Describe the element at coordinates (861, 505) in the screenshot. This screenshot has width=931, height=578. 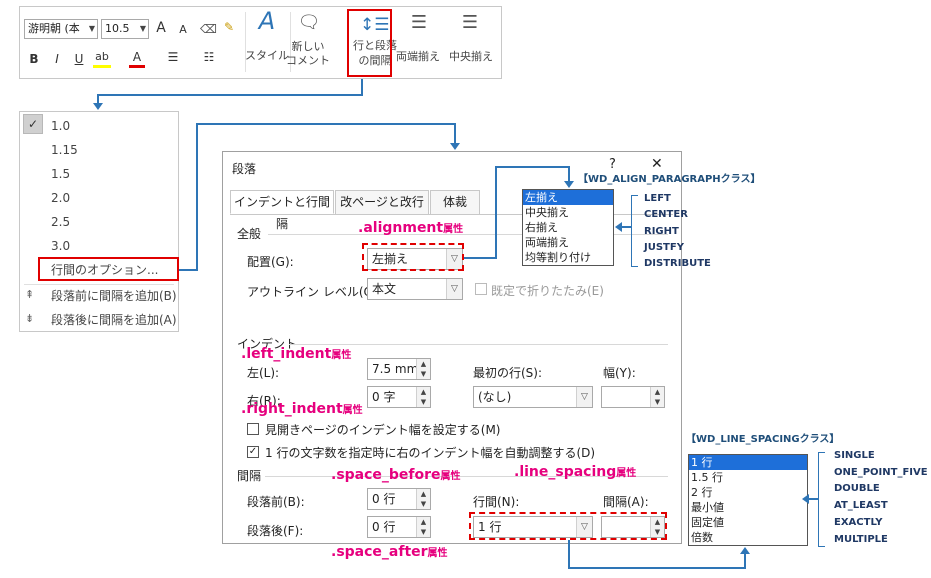
I see `enum-at-least: AT_LEAST` at that location.